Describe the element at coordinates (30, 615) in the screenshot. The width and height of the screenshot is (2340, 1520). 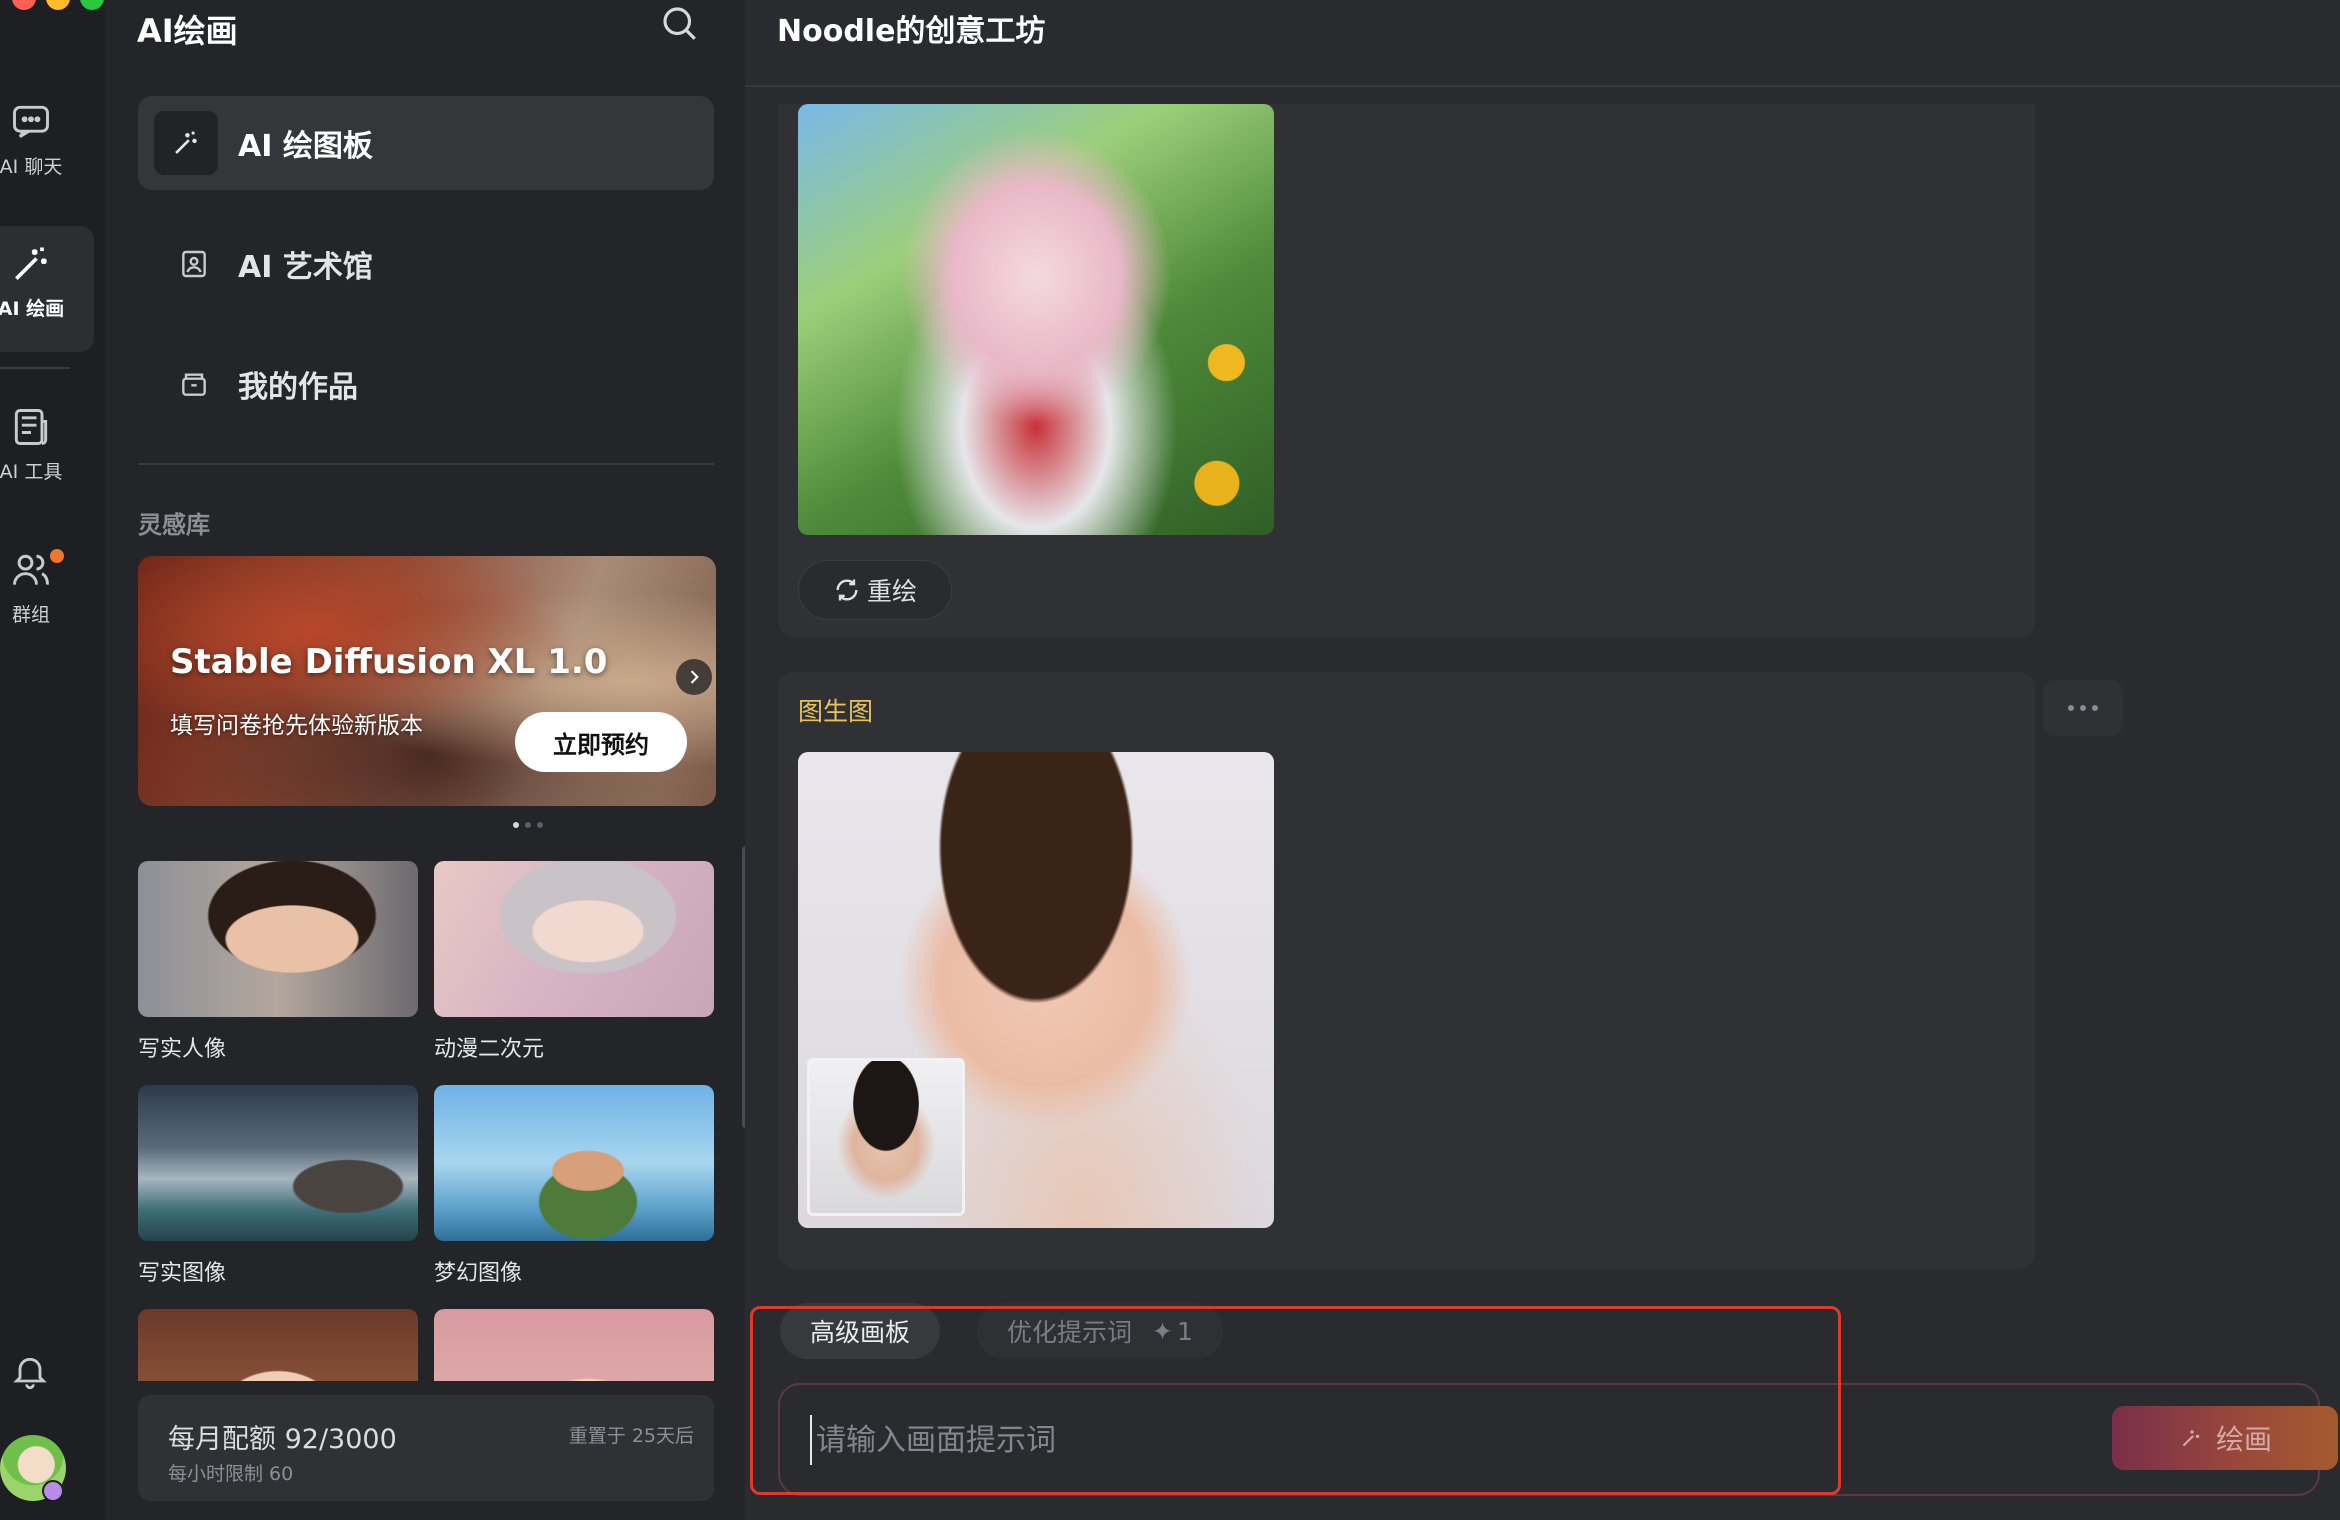
I see `rail-item-label: 群组` at that location.